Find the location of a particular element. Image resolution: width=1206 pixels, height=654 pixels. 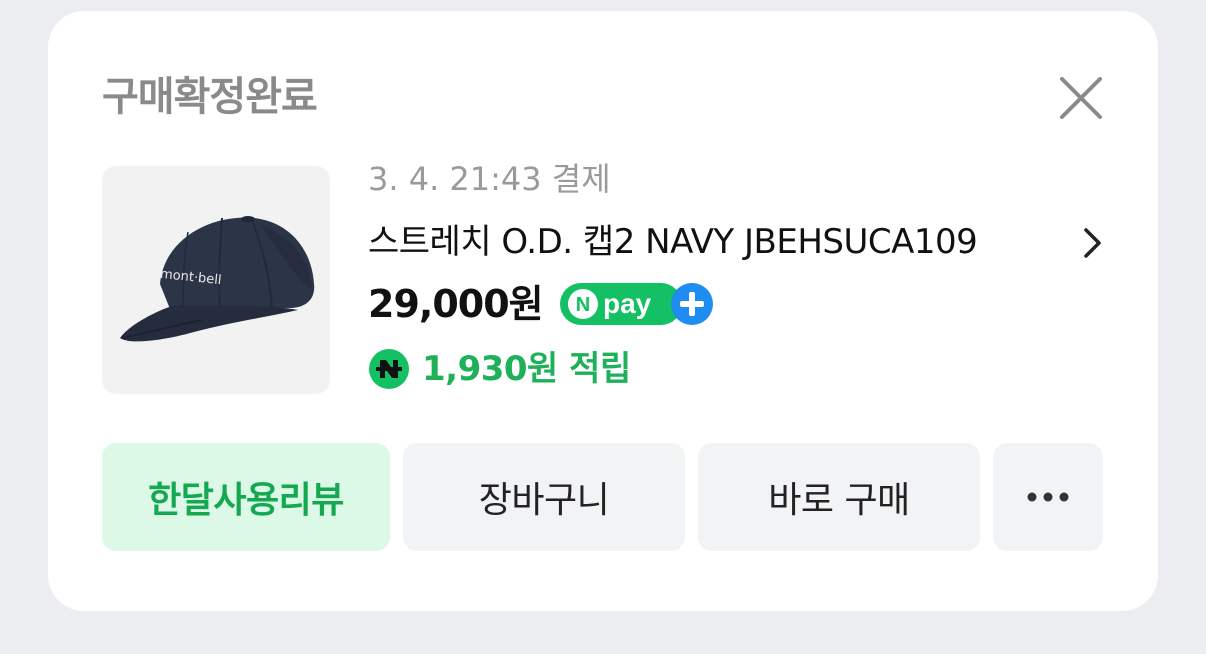

payment-date: 3. 4. 21:43 결제 is located at coordinates (489, 179).